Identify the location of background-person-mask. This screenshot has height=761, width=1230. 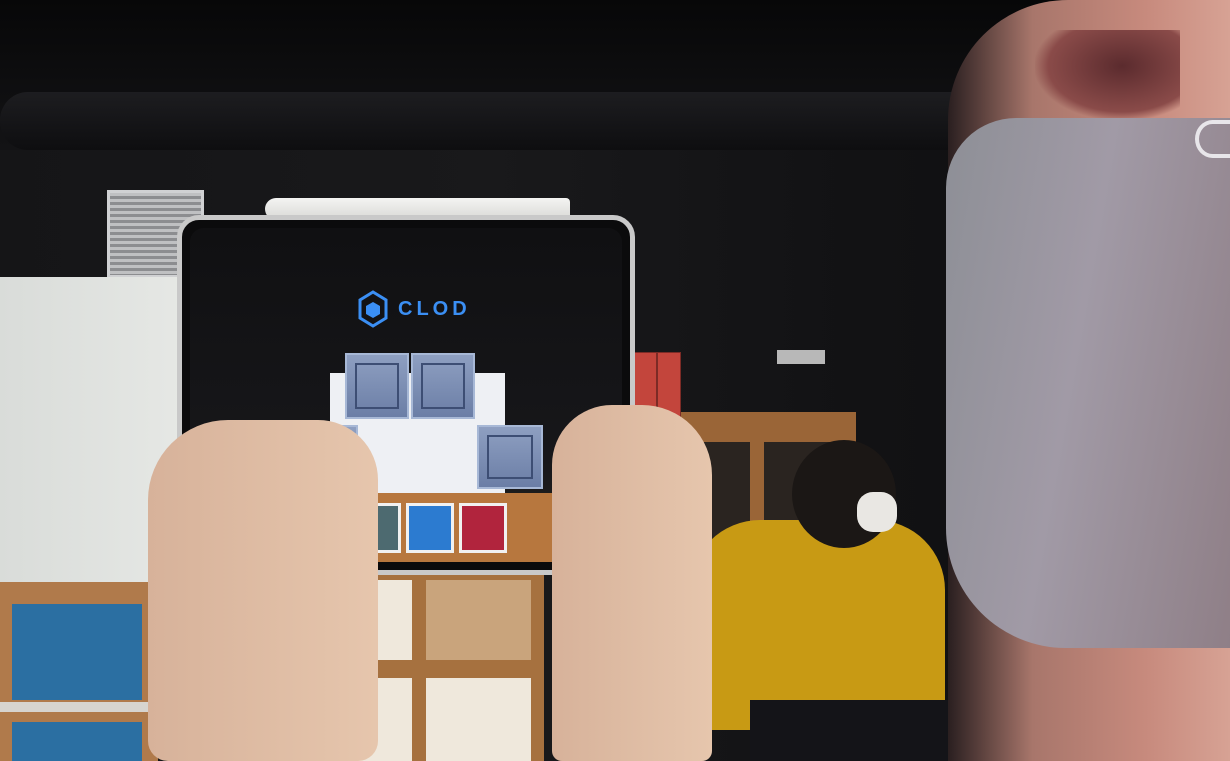
(877, 512).